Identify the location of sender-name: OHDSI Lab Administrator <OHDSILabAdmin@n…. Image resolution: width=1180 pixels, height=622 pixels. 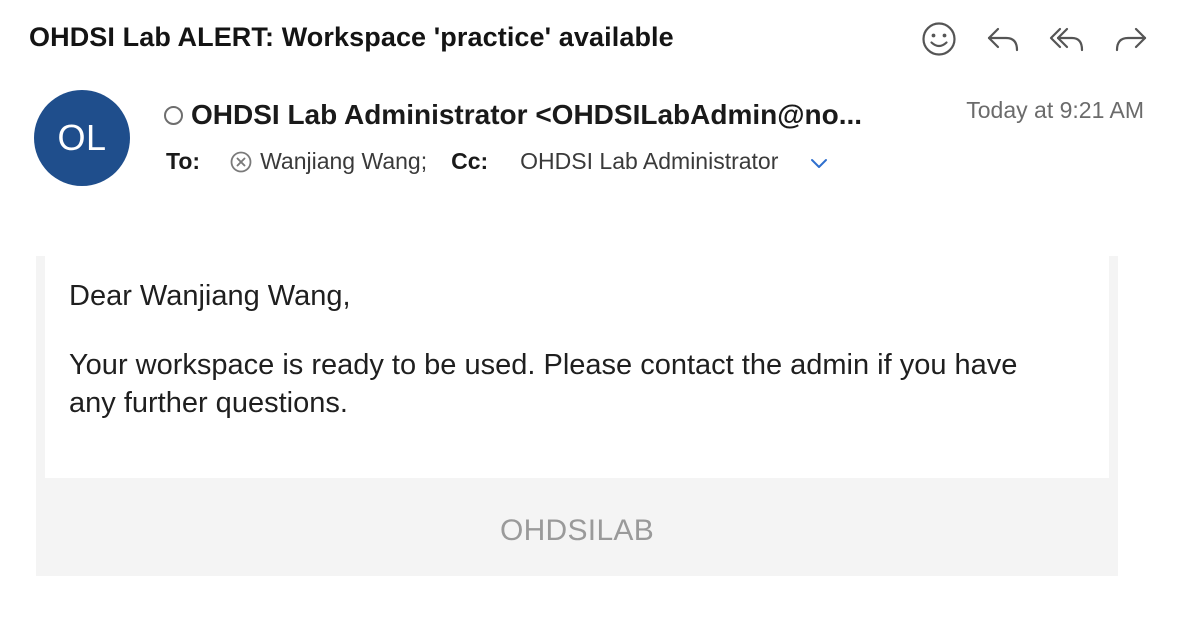
(526, 115).